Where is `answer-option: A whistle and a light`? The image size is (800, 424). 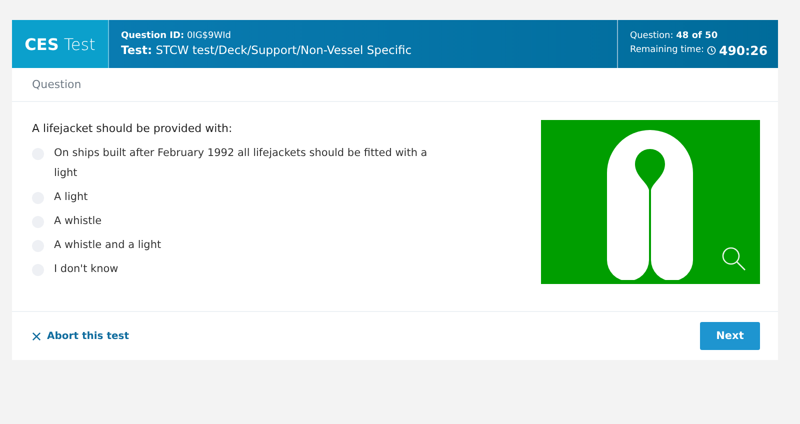 answer-option: A whistle and a light is located at coordinates (108, 245).